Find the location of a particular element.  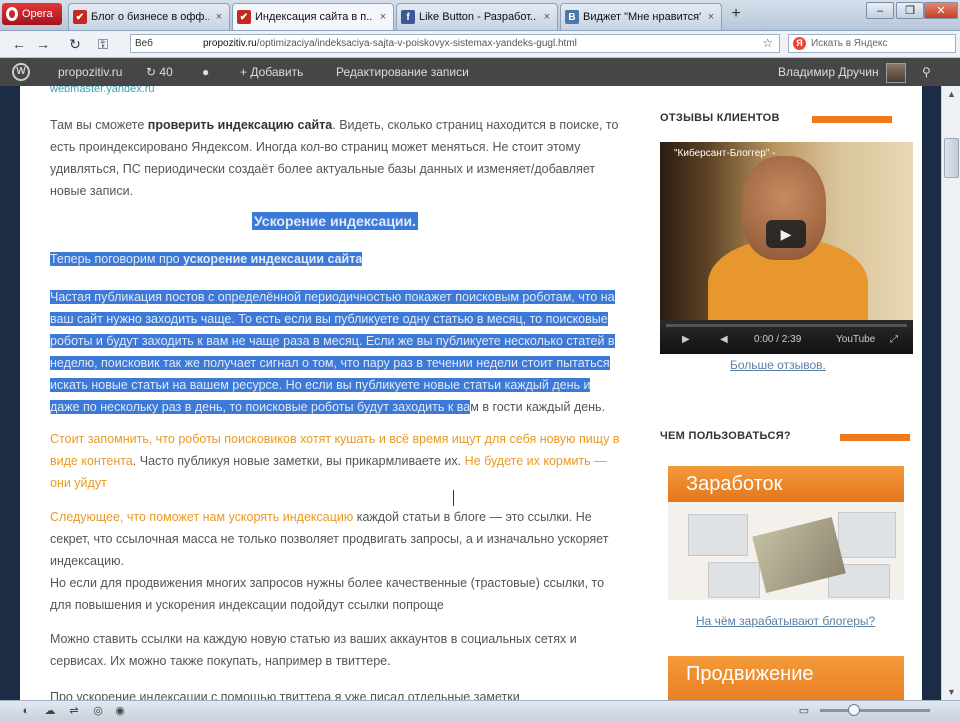

maximize-button: ❐ is located at coordinates (910, 10).